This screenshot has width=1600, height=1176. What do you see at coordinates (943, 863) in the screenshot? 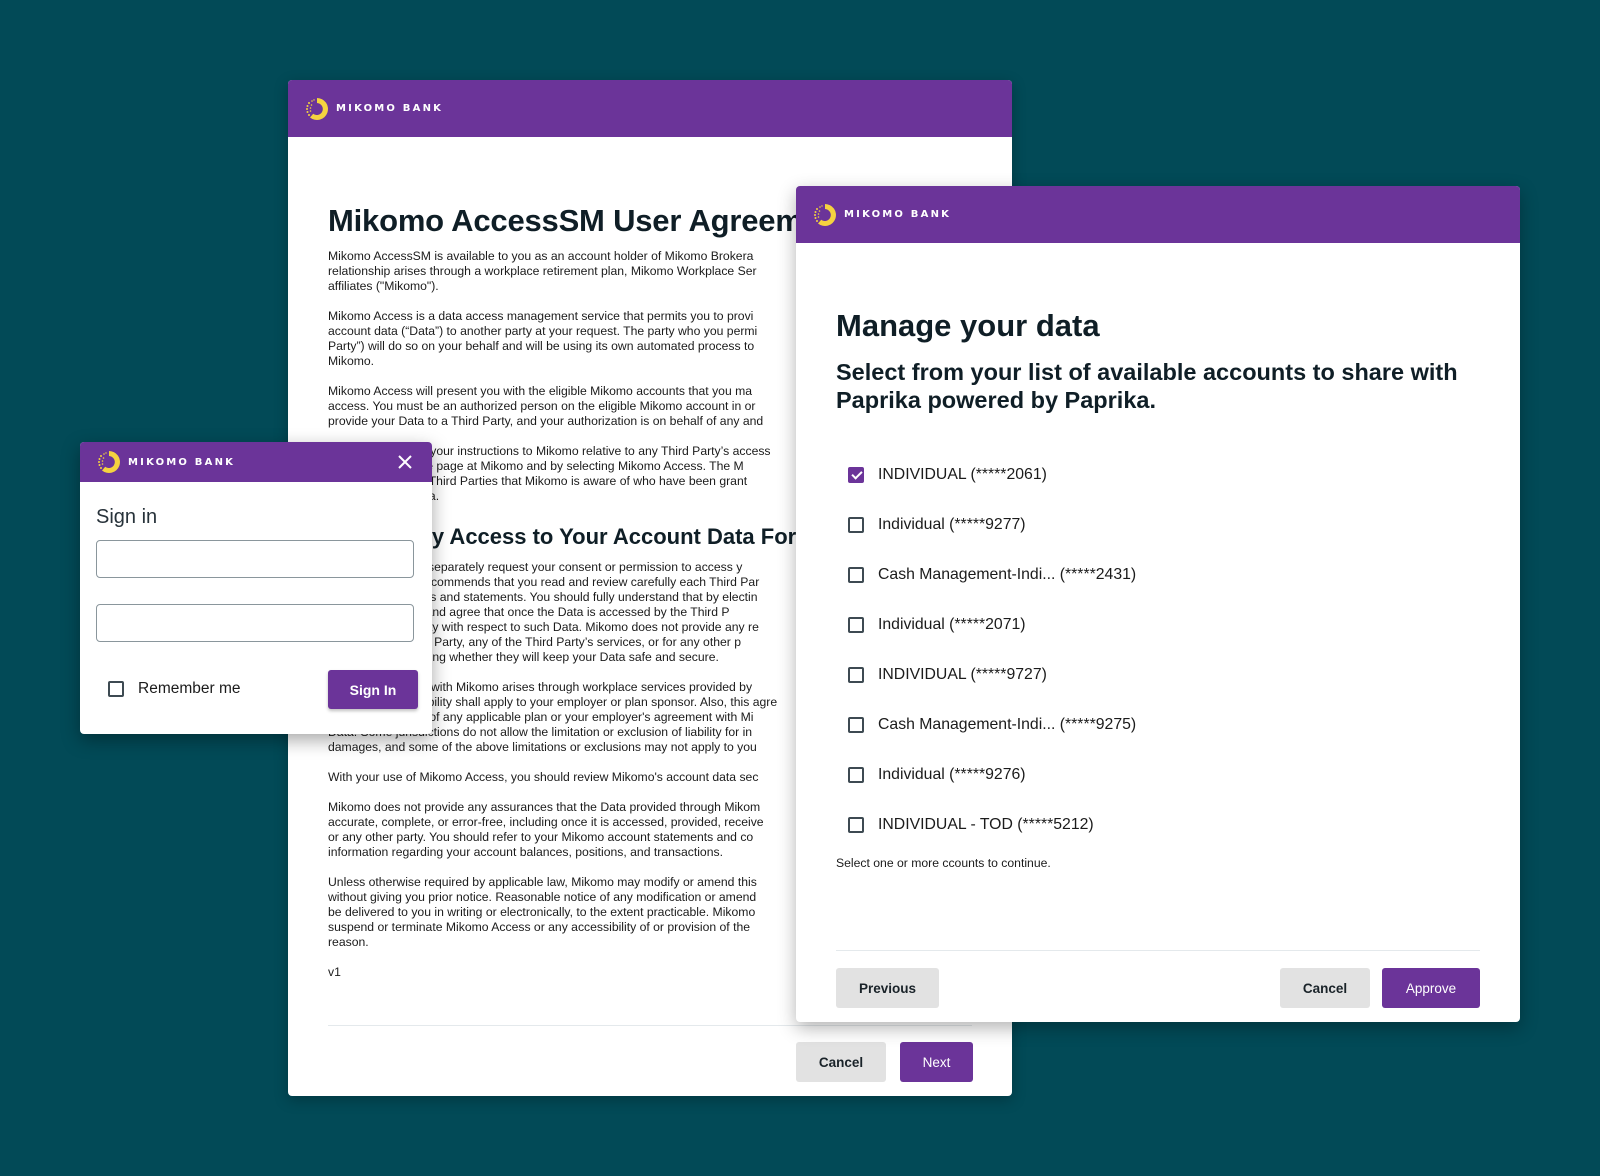
I see `selection-hint: Select one or more ccounts to continue.` at bounding box center [943, 863].